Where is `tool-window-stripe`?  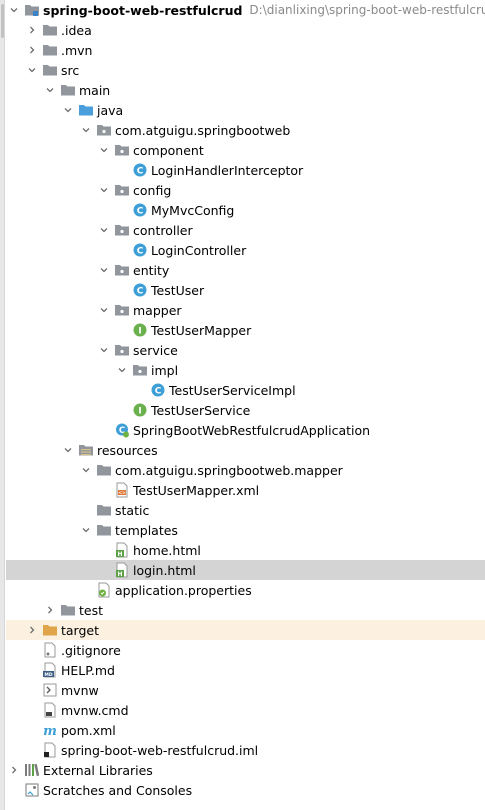
tool-window-stripe is located at coordinates (2, 405).